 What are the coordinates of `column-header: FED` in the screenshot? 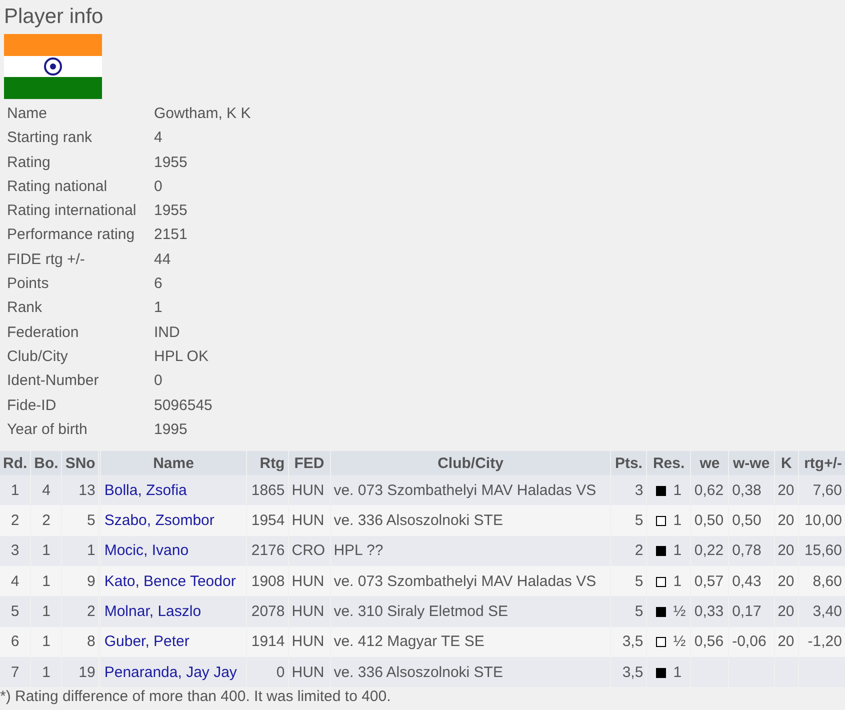 It's located at (309, 463).